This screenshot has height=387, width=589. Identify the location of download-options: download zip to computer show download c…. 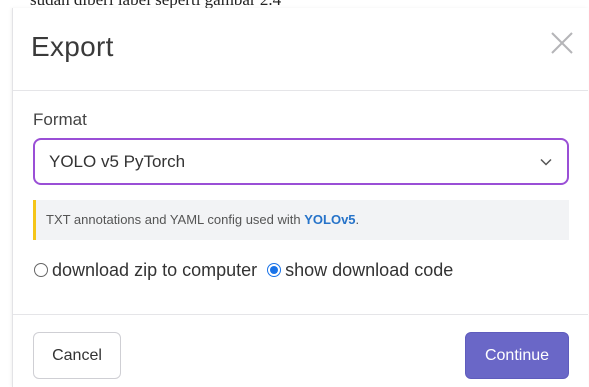
(243, 270).